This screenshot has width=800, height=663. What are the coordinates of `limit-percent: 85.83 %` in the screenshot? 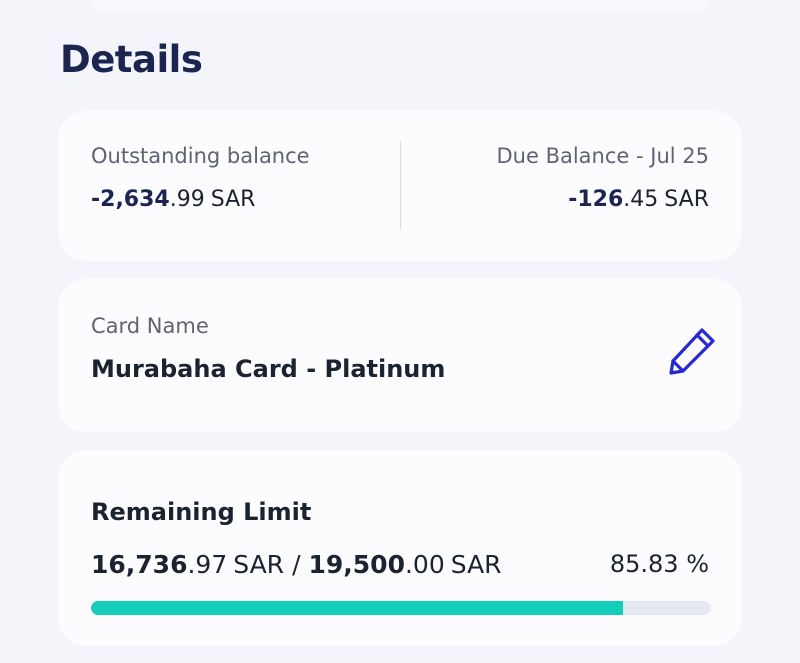 It's located at (659, 564).